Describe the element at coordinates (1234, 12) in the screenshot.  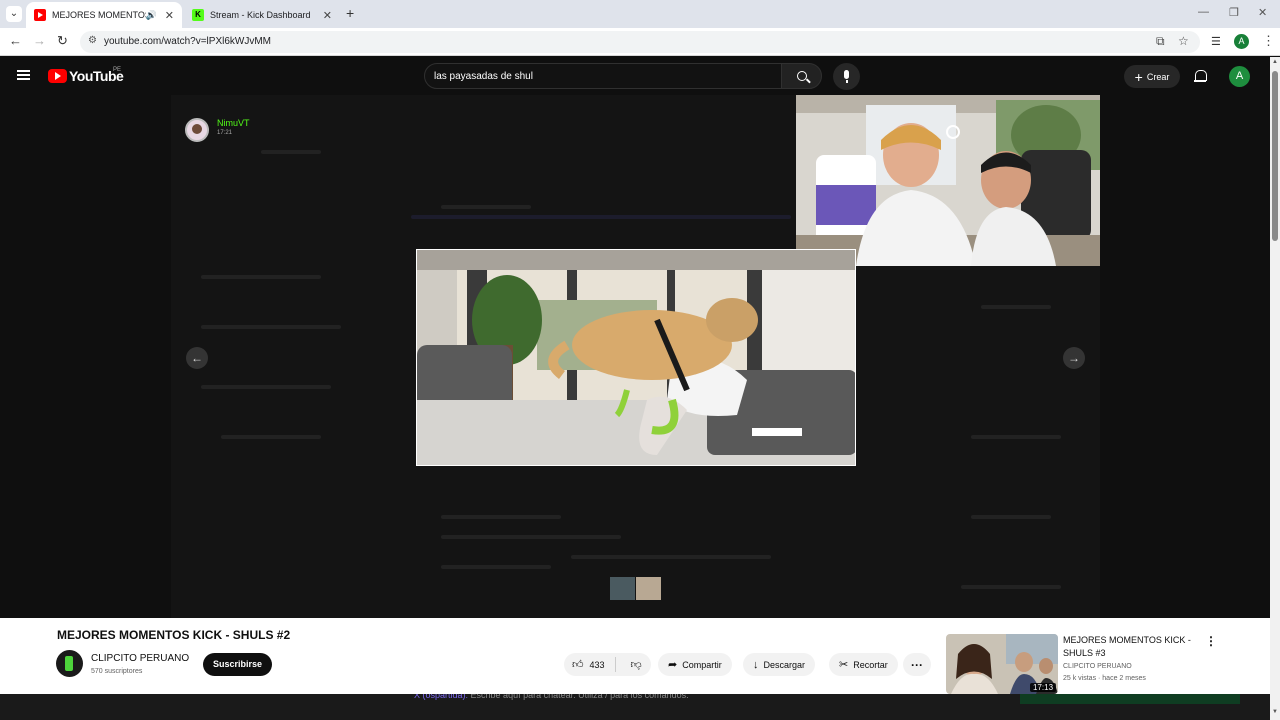
I see `restore-icon: ❐` at that location.